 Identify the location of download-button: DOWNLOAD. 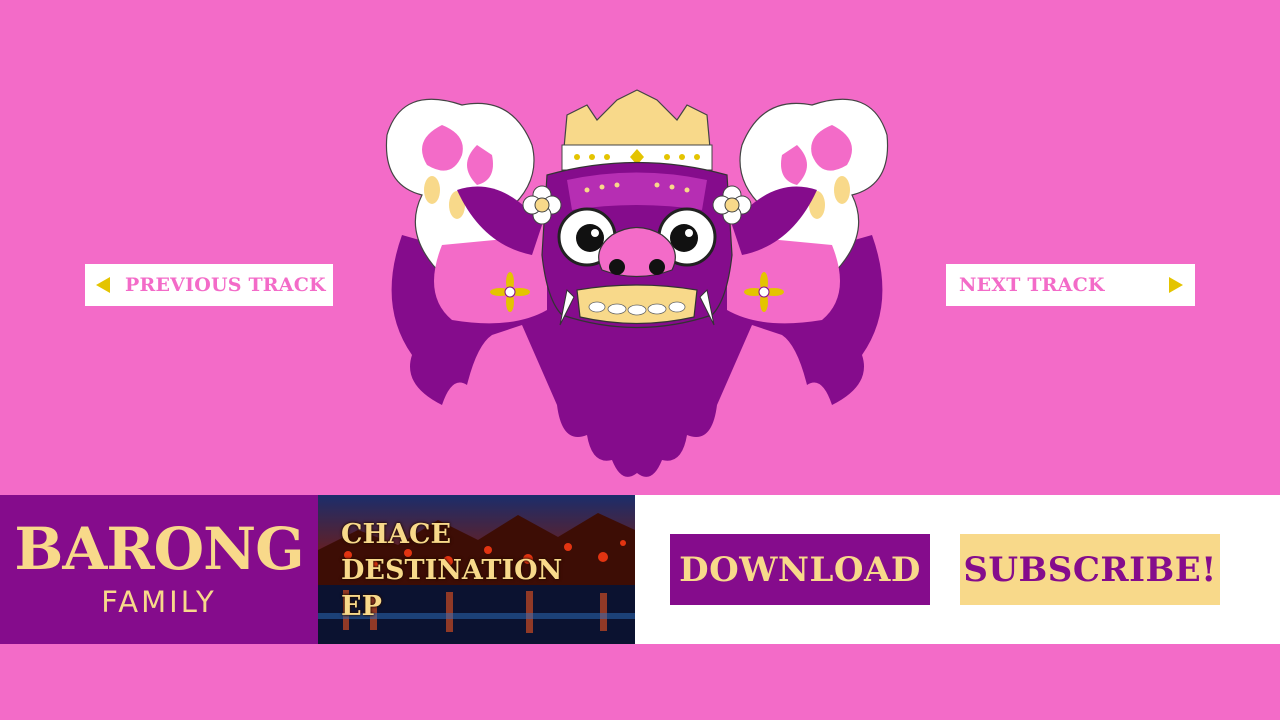
(800, 569).